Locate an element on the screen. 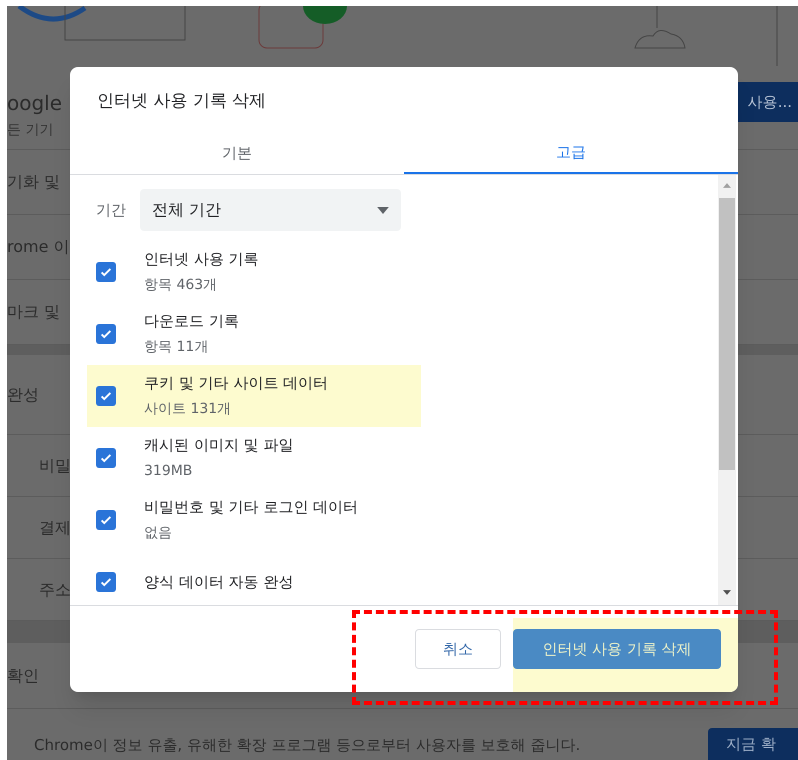  option-label: 양식 데이터 자동 완성 is located at coordinates (219, 582).